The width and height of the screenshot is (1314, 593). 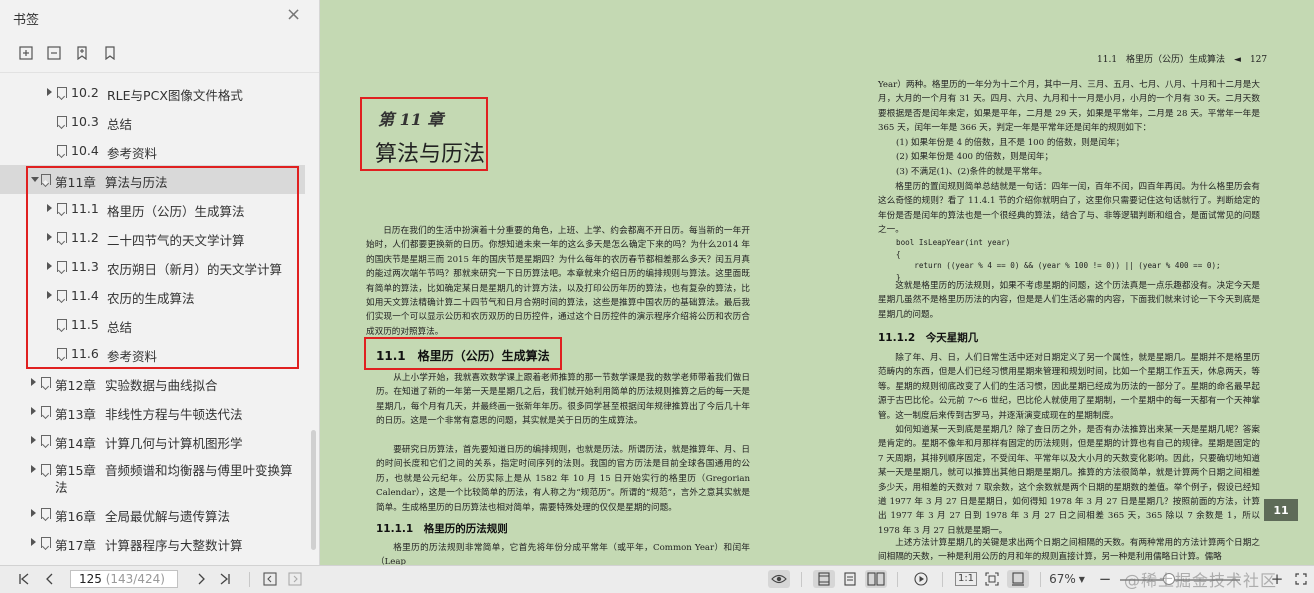 What do you see at coordinates (442, 529) in the screenshot?
I see `subsection-title: 11.1.1 格里历的历法规则` at bounding box center [442, 529].